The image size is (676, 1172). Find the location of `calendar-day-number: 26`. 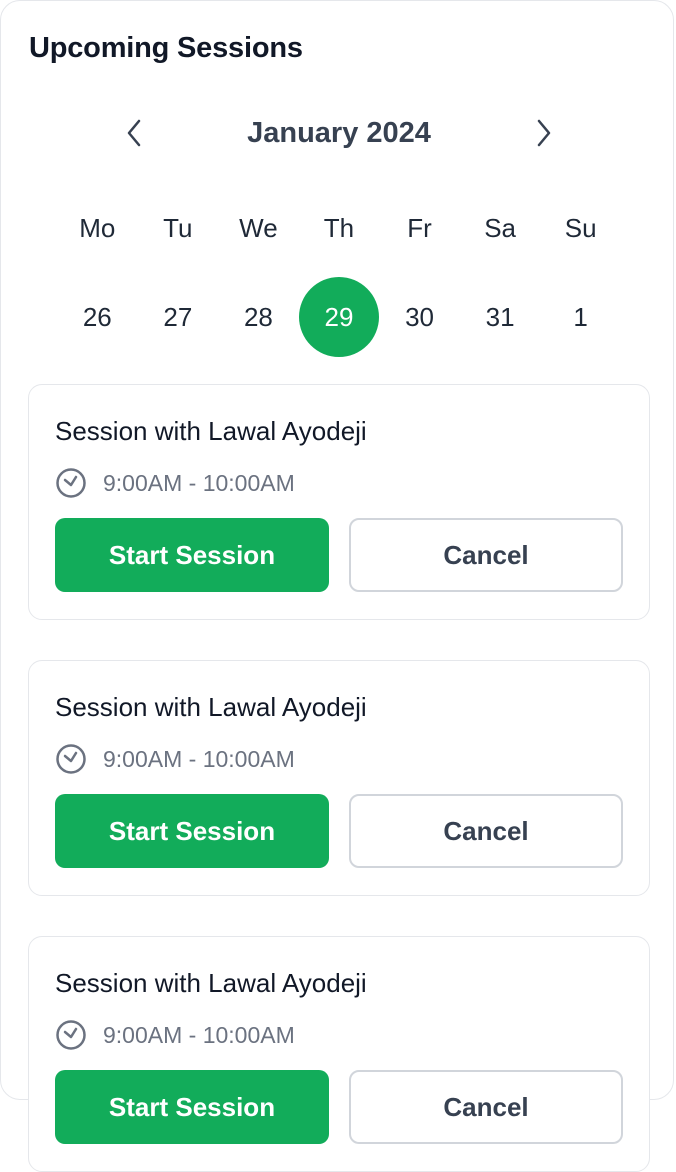

calendar-day-number: 26 is located at coordinates (97, 316).